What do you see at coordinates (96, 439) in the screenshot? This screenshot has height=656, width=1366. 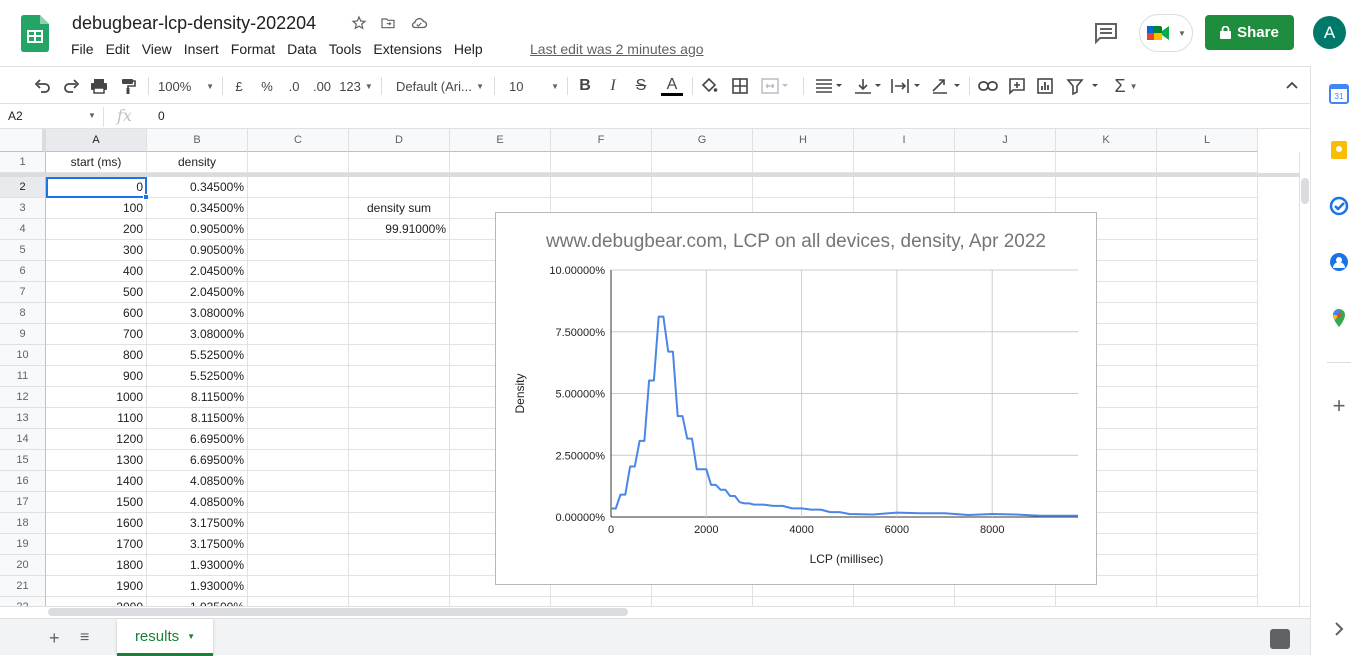 I see `cell-a14: 1200` at bounding box center [96, 439].